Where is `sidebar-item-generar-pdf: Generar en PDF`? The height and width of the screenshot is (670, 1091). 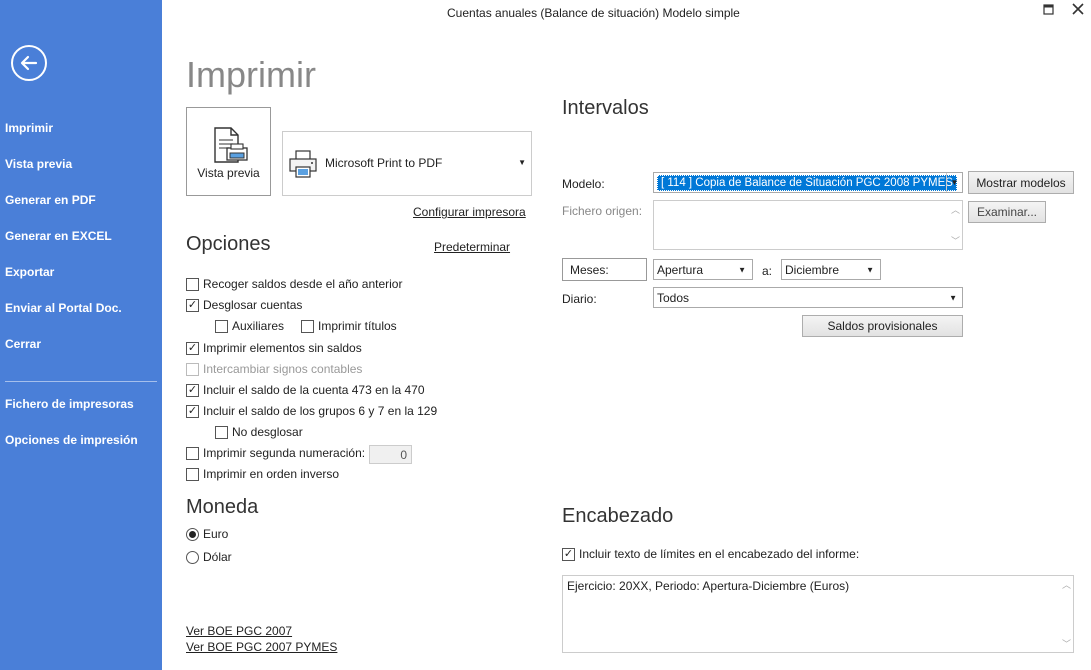
sidebar-item-generar-pdf: Generar en PDF is located at coordinates (50, 200).